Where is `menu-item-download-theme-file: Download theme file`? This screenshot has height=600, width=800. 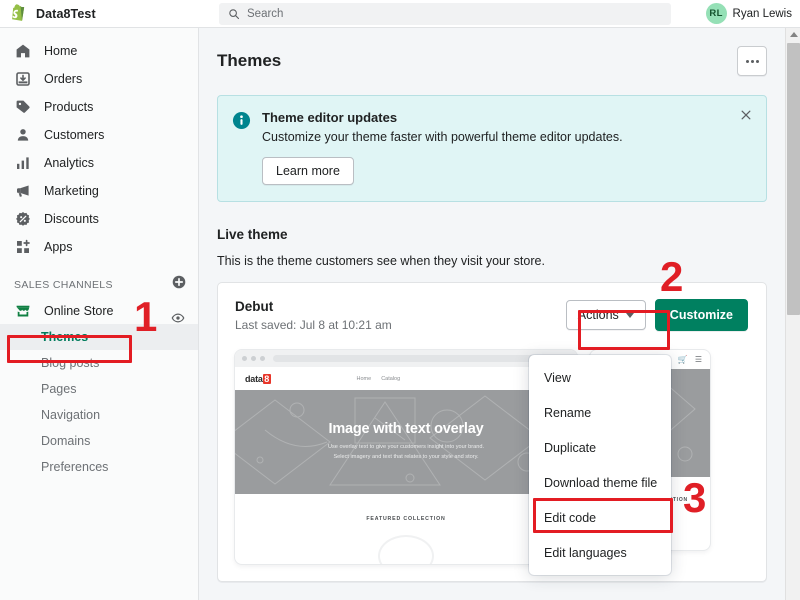 menu-item-download-theme-file: Download theme file is located at coordinates (600, 482).